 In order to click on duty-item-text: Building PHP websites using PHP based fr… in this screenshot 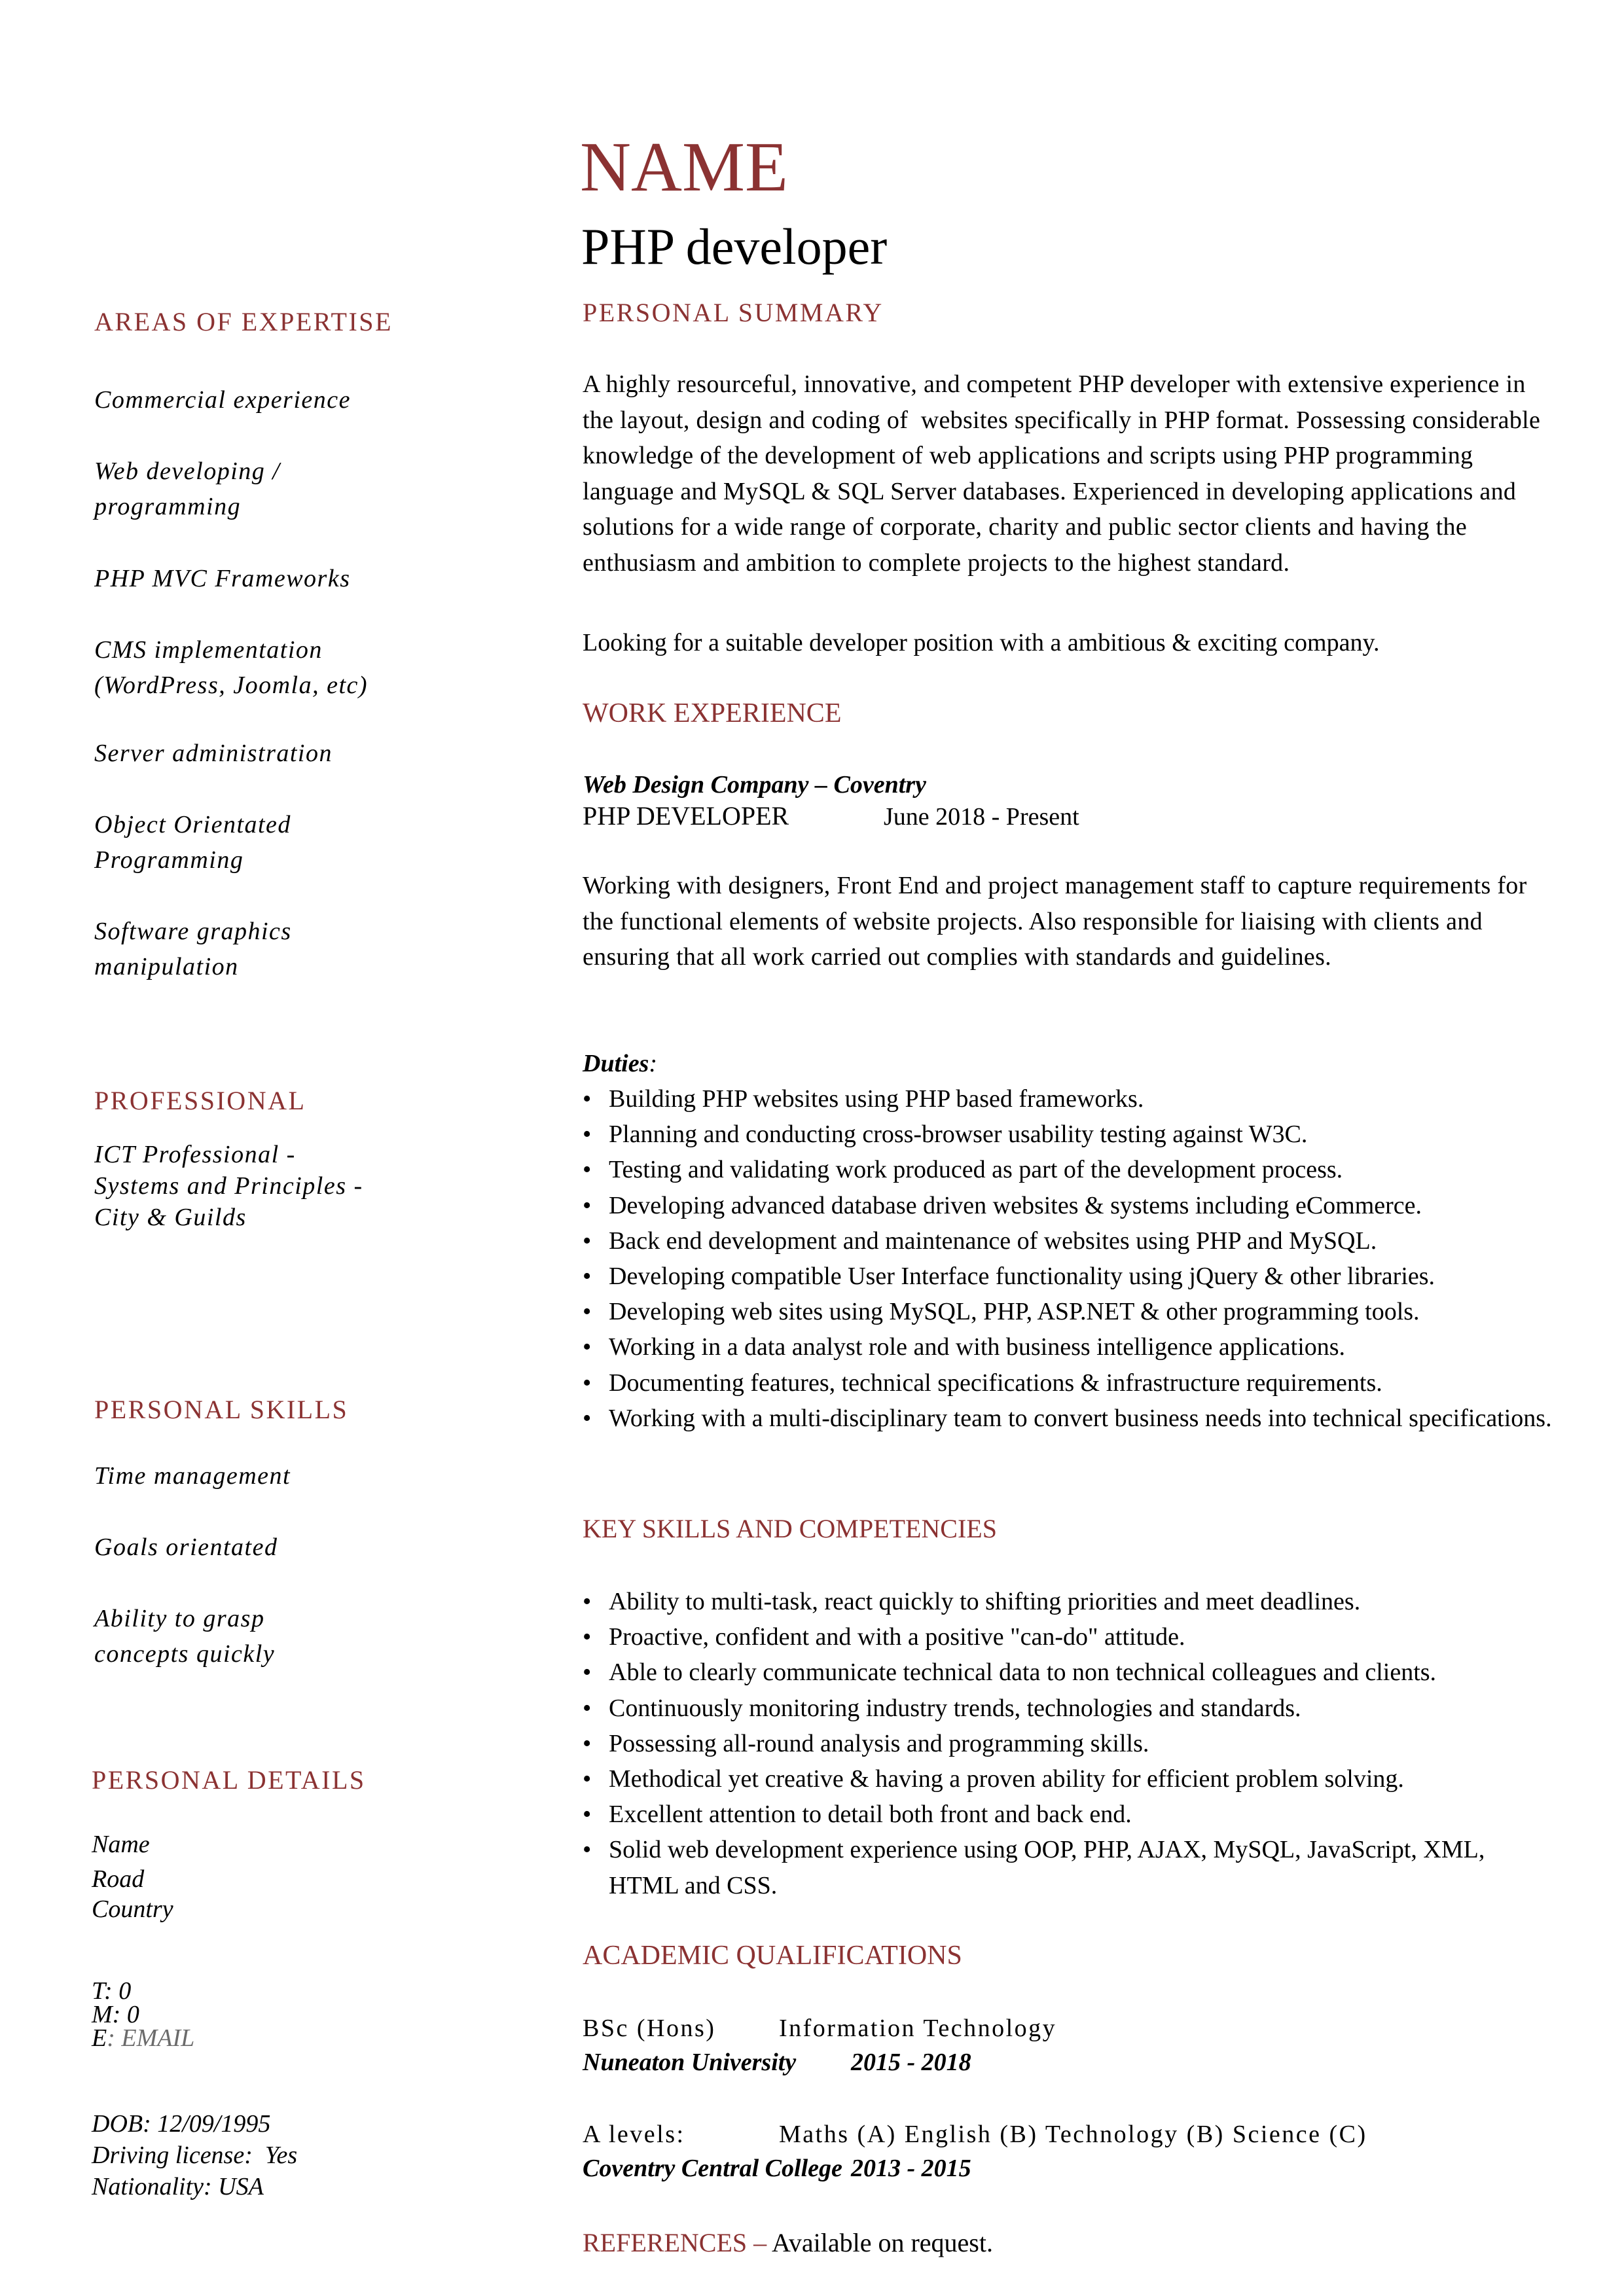, I will do `click(876, 1099)`.